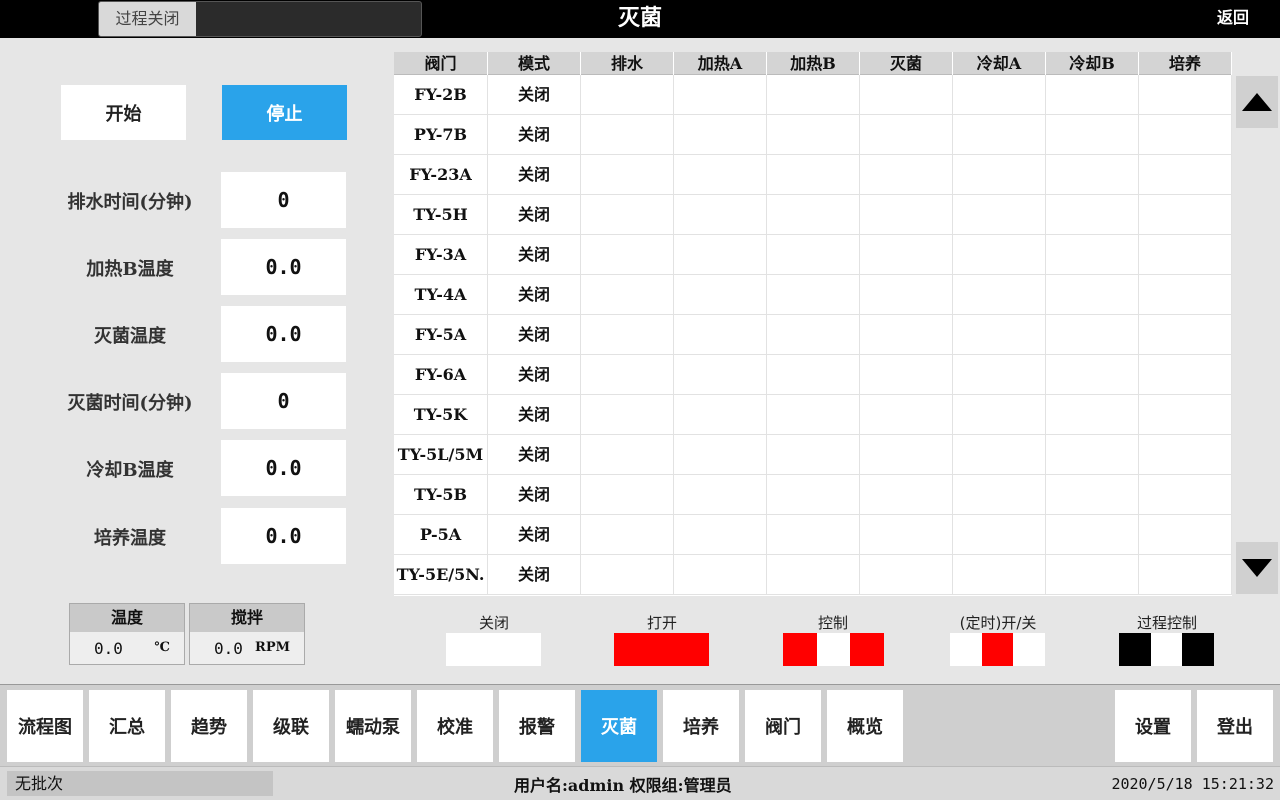 The height and width of the screenshot is (800, 1280). Describe the element at coordinates (127, 726) in the screenshot. I see `nav-summary: 汇总` at that location.